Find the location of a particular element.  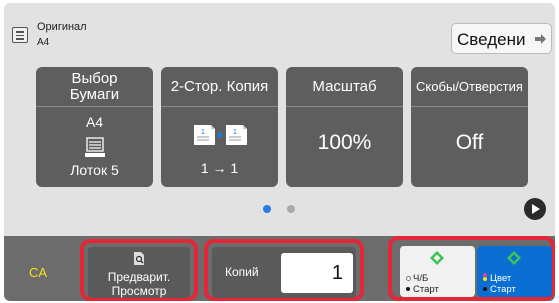

staple-punch-tile: Скобы/Отверстия Off is located at coordinates (469, 127).